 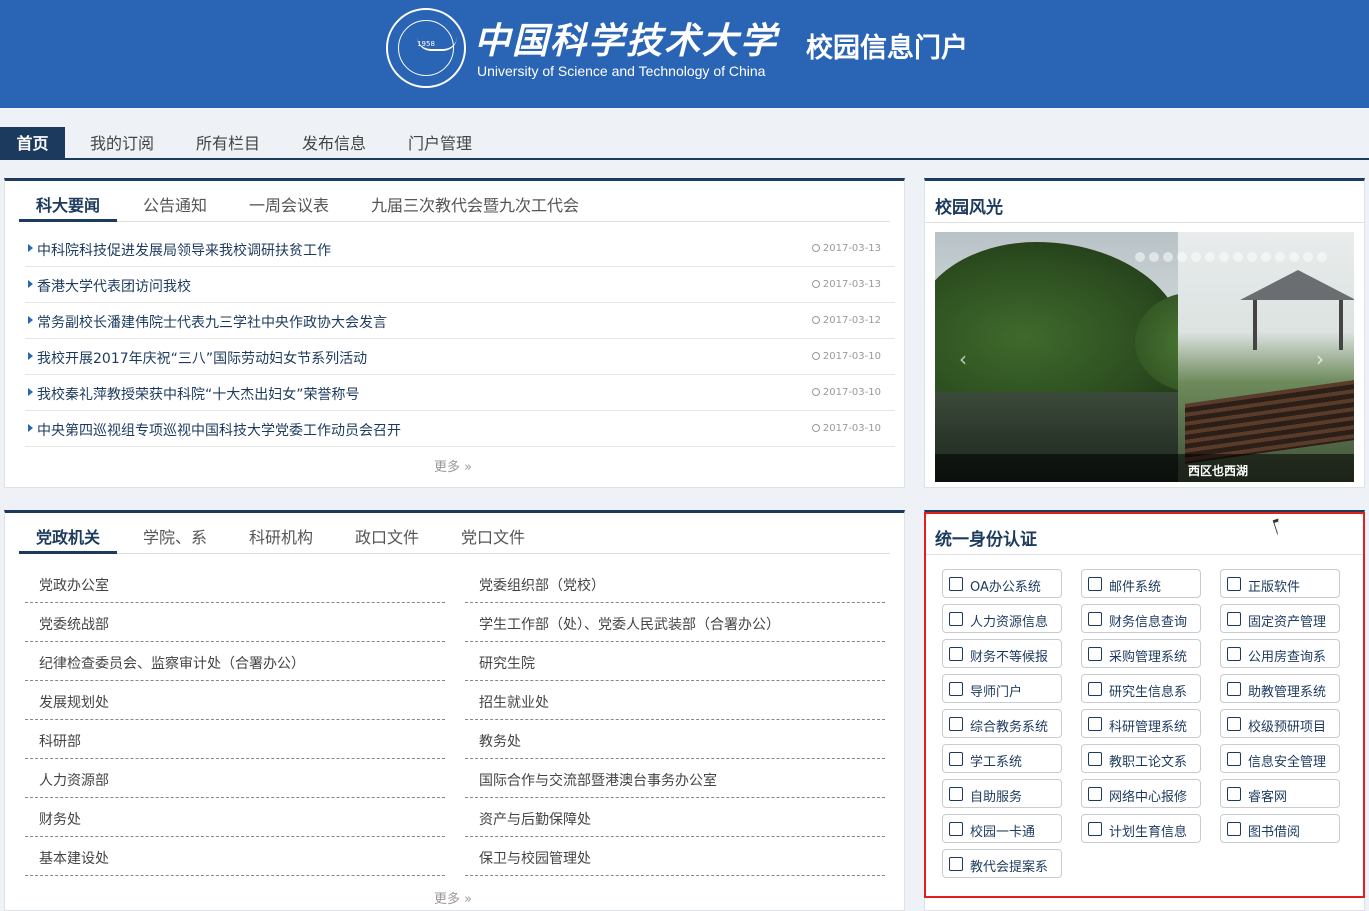 What do you see at coordinates (114, 286) in the screenshot?
I see `news-title: 香港大学代表团访问我校` at bounding box center [114, 286].